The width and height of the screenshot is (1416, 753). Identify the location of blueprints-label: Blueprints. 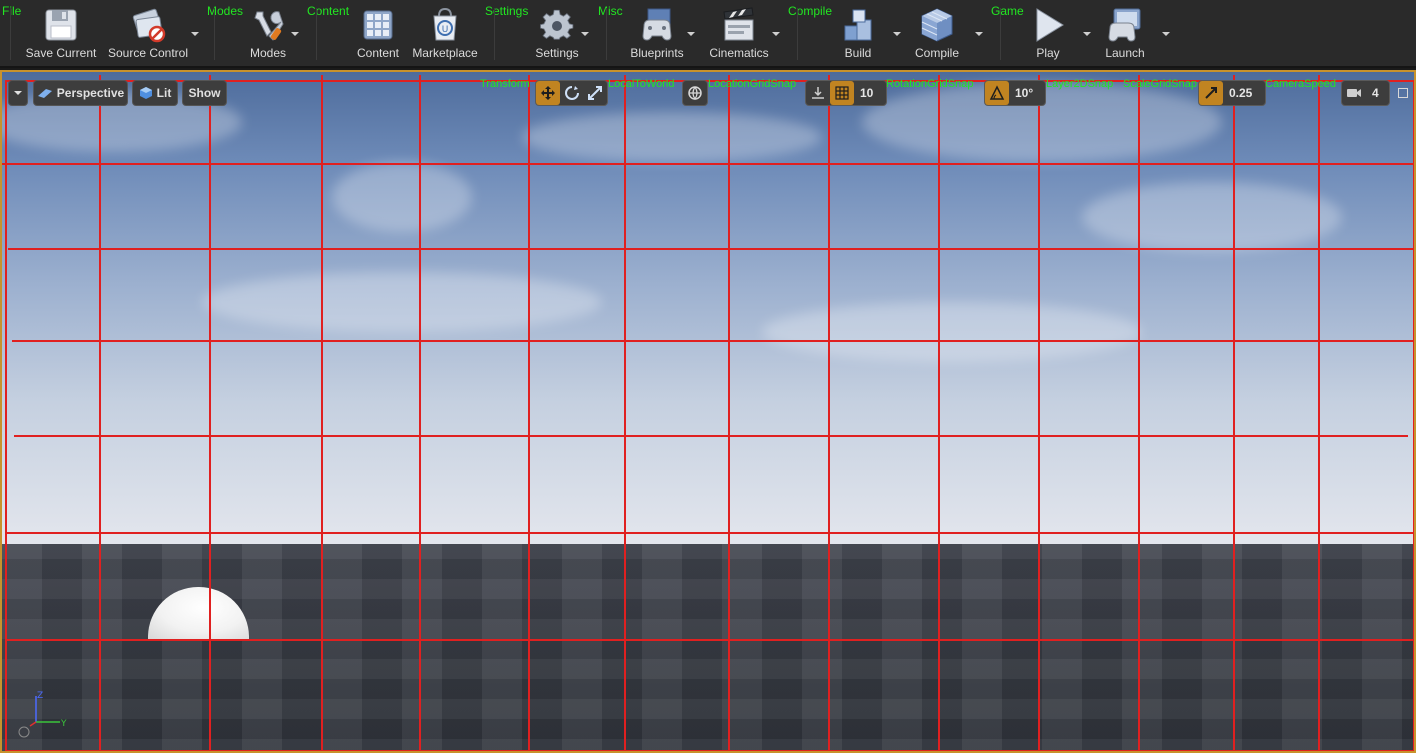
(657, 53).